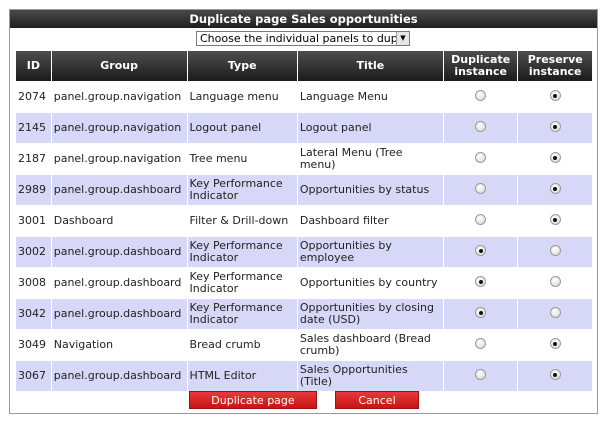 Image resolution: width=607 pixels, height=425 pixels. What do you see at coordinates (242, 97) in the screenshot?
I see `cell-type: Language menu` at bounding box center [242, 97].